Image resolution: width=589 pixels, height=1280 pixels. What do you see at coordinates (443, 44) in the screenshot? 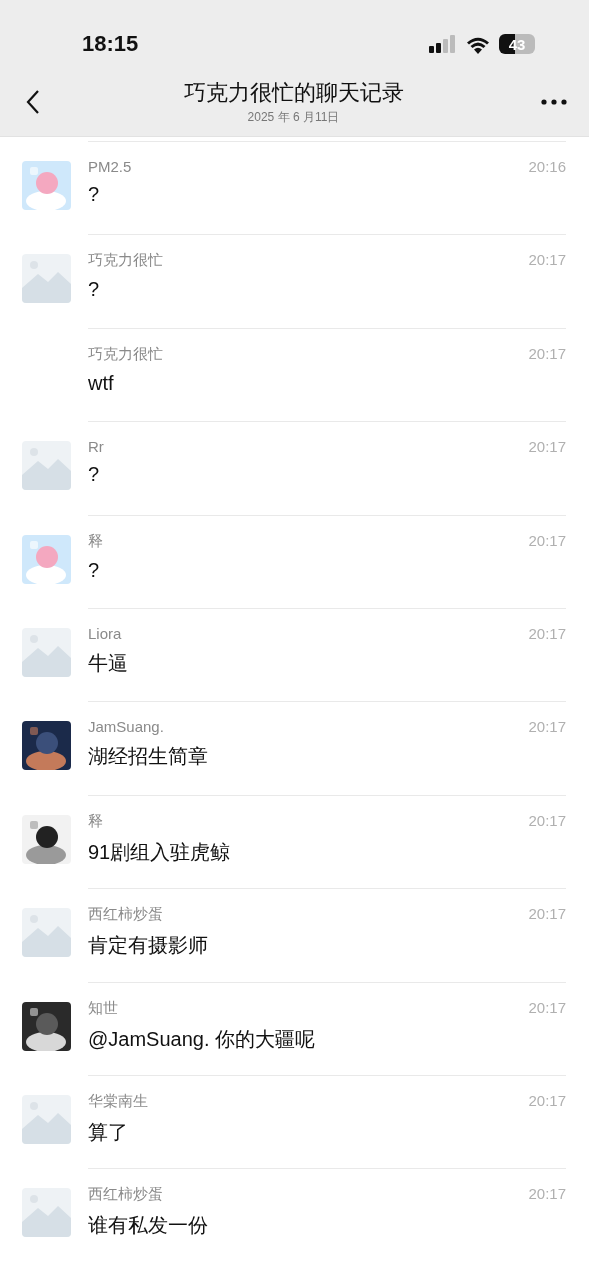
I see `signal-icon` at bounding box center [443, 44].